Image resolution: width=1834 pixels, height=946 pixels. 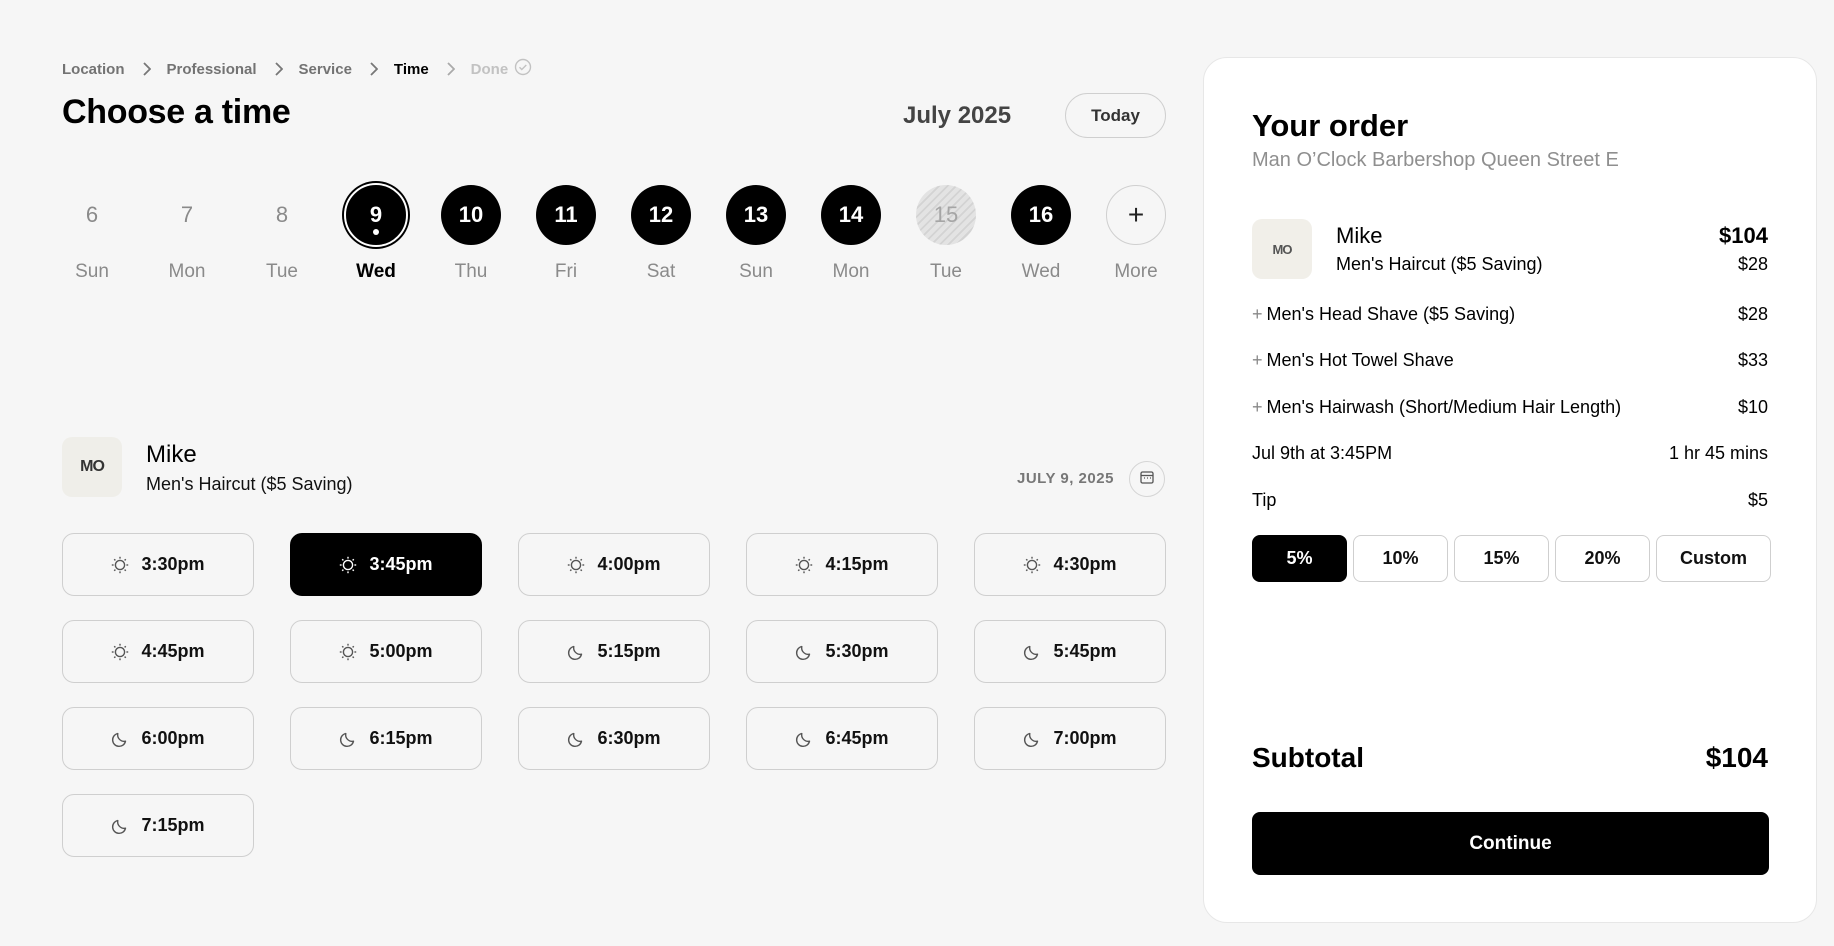 I want to click on breadcrumb-location: Location, so click(x=93, y=69).